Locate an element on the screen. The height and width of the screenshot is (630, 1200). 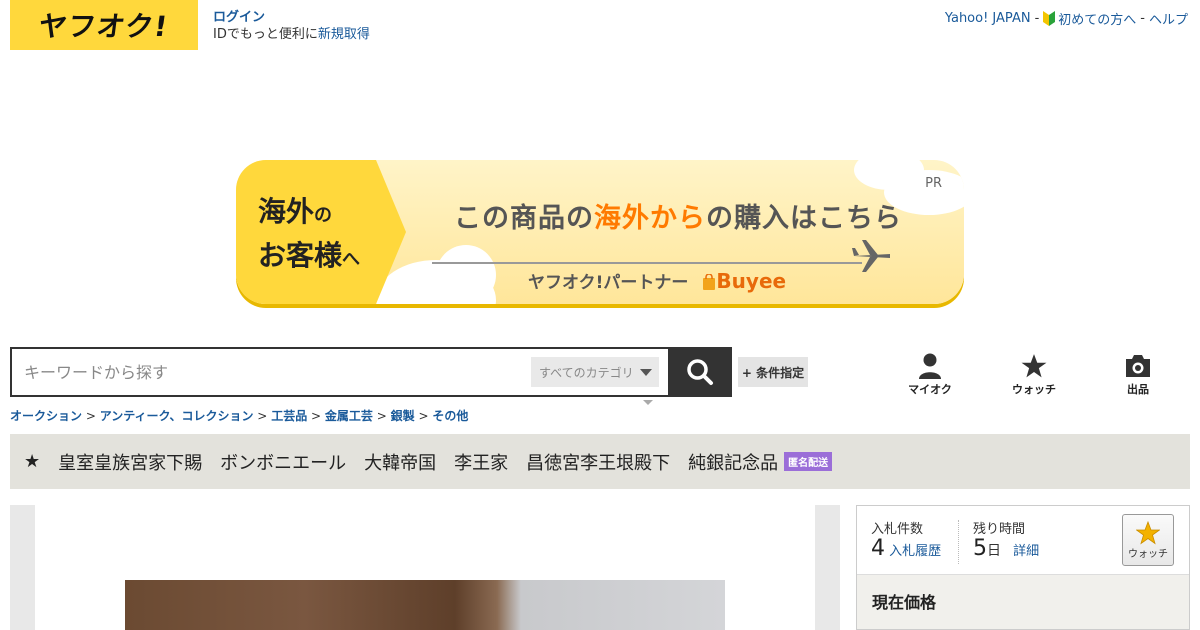
time-unit: 日 is located at coordinates (994, 551).